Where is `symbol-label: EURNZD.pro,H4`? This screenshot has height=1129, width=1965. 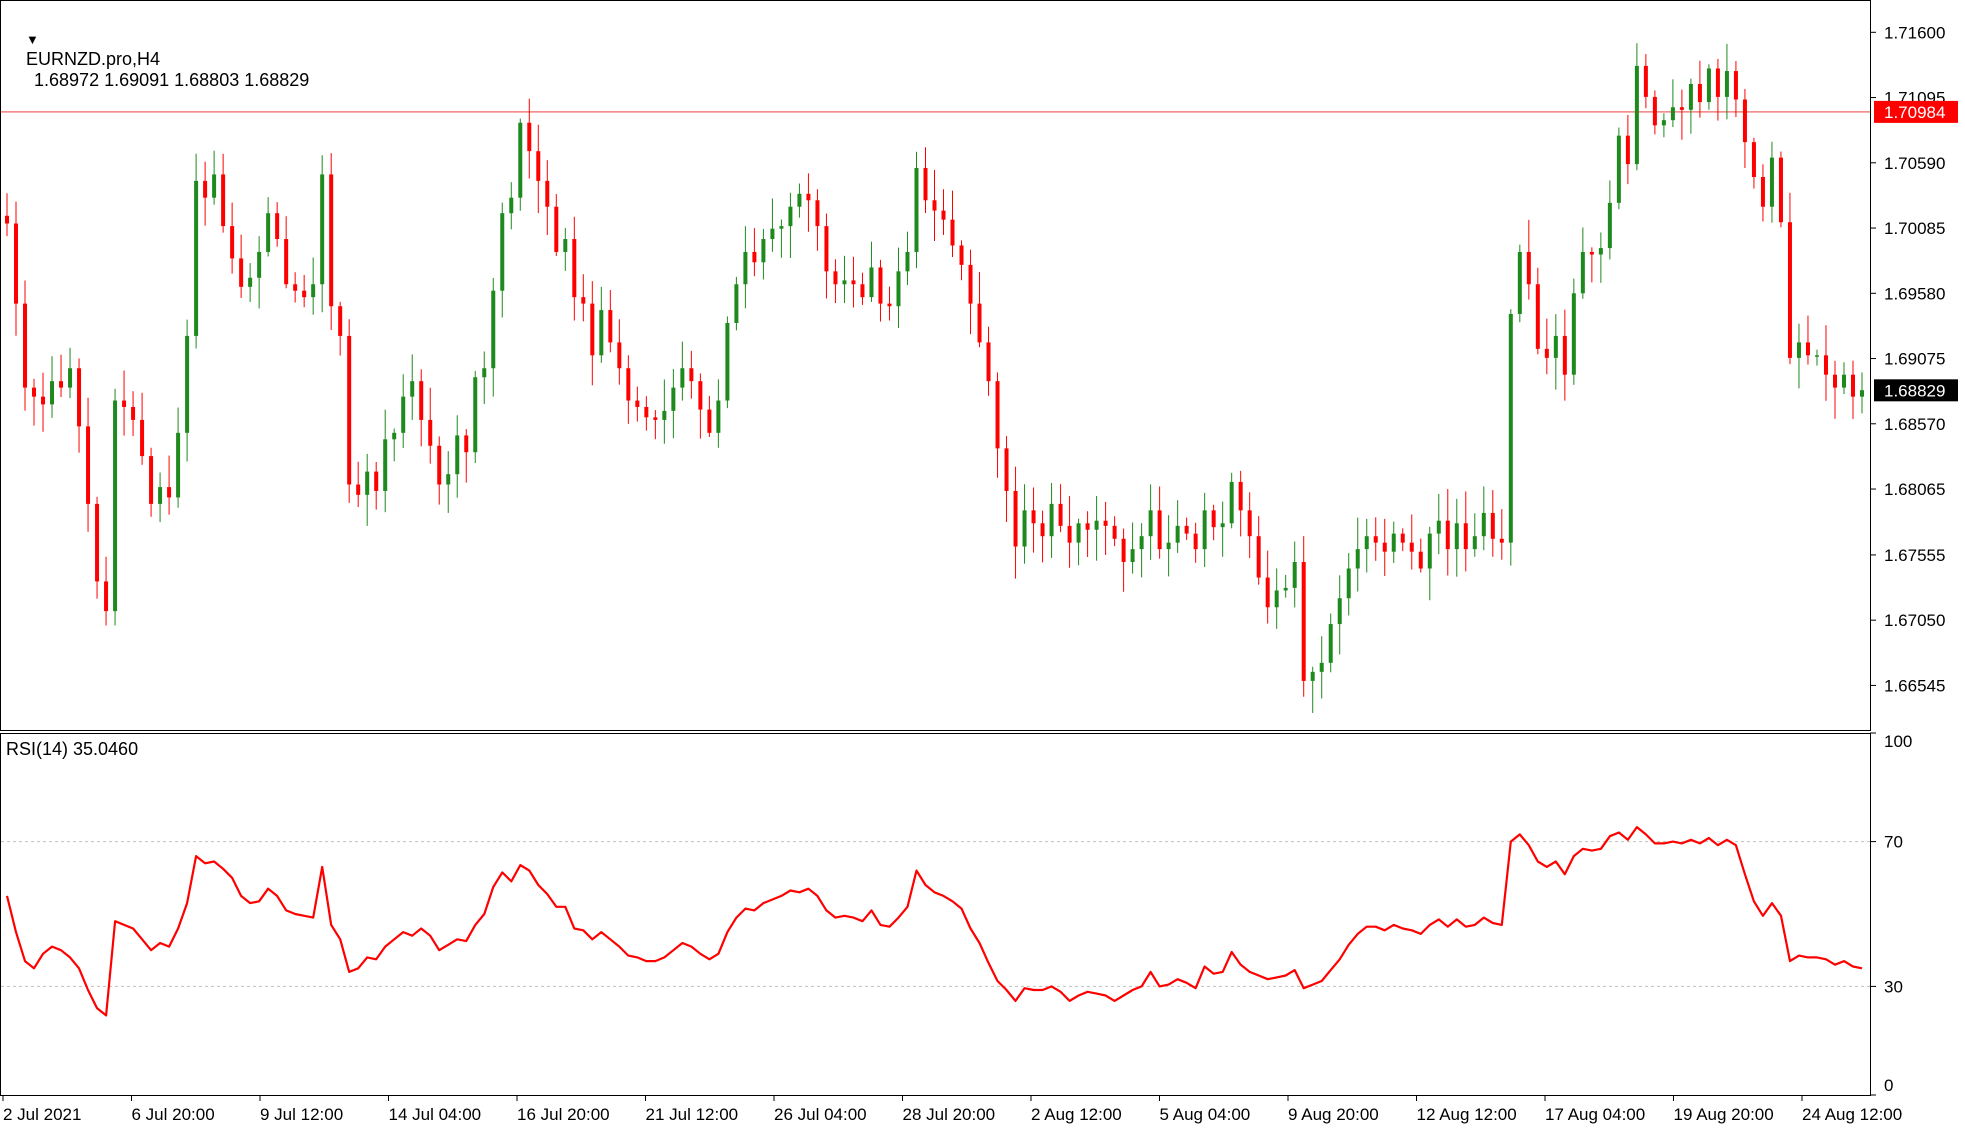 symbol-label: EURNZD.pro,H4 is located at coordinates (93, 59).